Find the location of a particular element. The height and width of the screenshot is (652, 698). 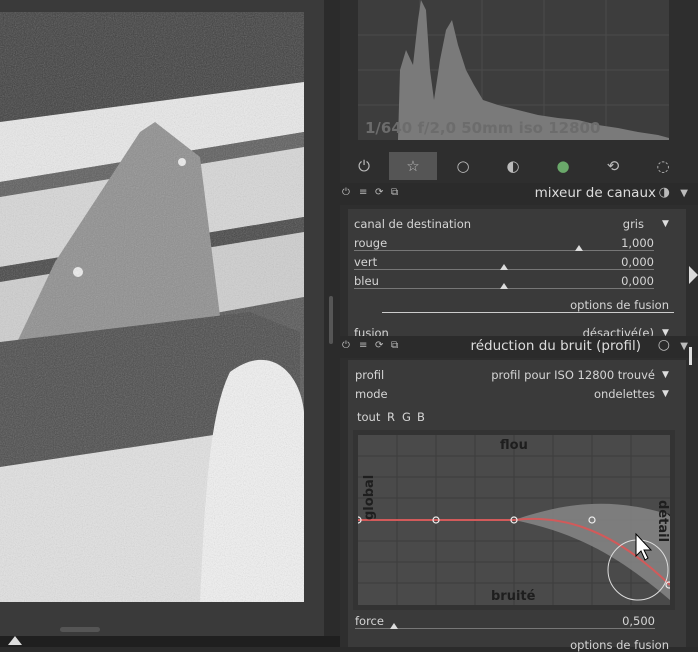

slider-value-green: 0,000 is located at coordinates (637, 262).